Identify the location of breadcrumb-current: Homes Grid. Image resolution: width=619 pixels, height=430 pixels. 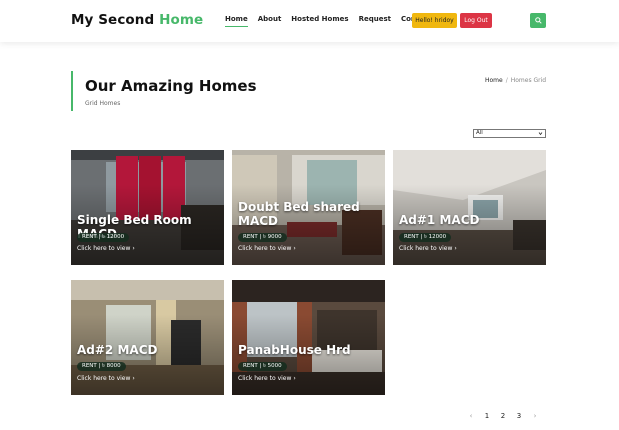
(528, 80).